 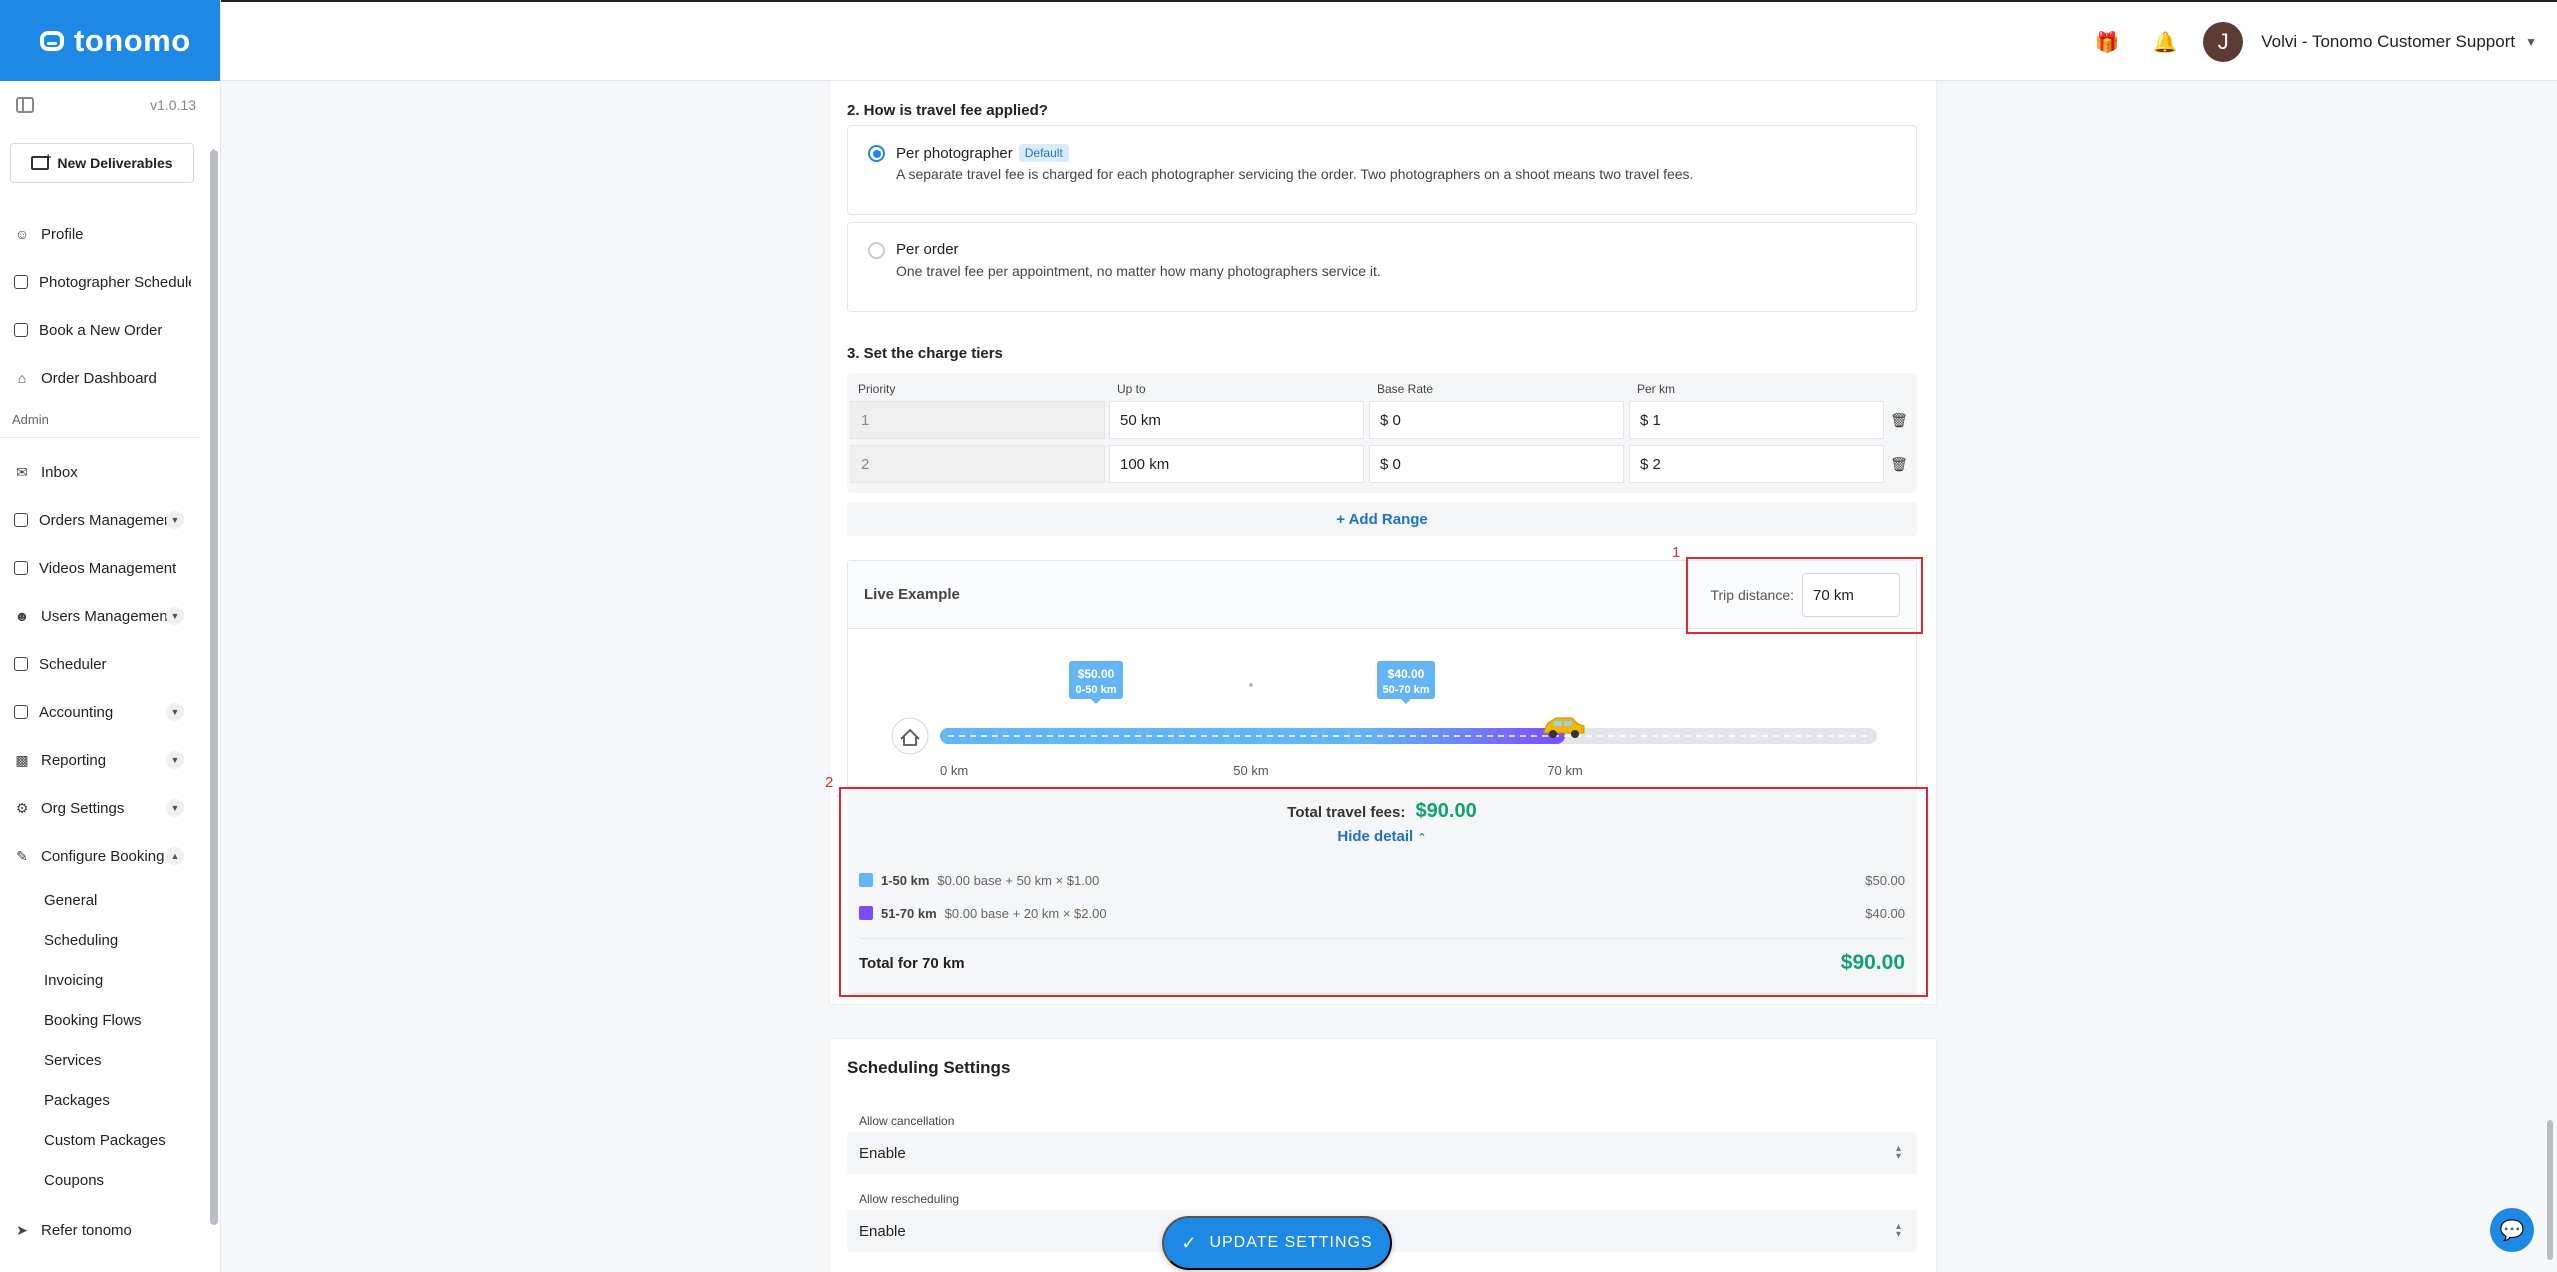 What do you see at coordinates (2550, 1190) in the screenshot?
I see `main-scrollbar` at bounding box center [2550, 1190].